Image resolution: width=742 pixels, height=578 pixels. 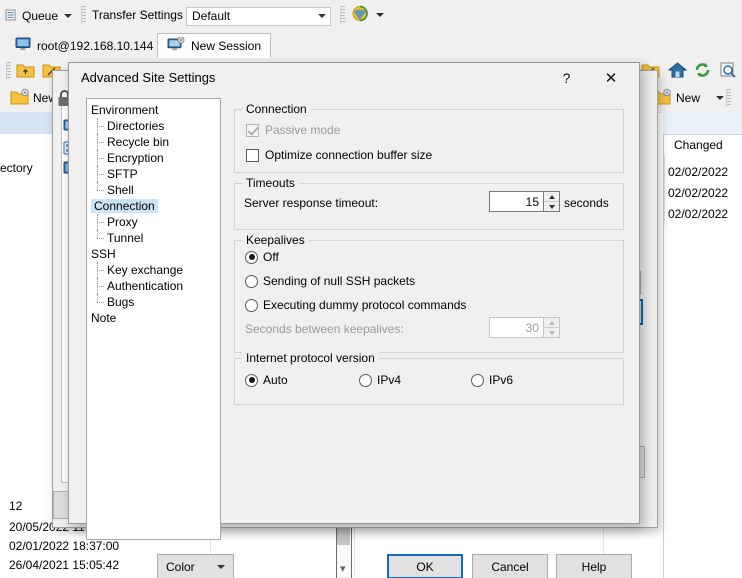 I want to click on tab-root-session: root@192.168.10.144 ×, so click(x=93, y=45).